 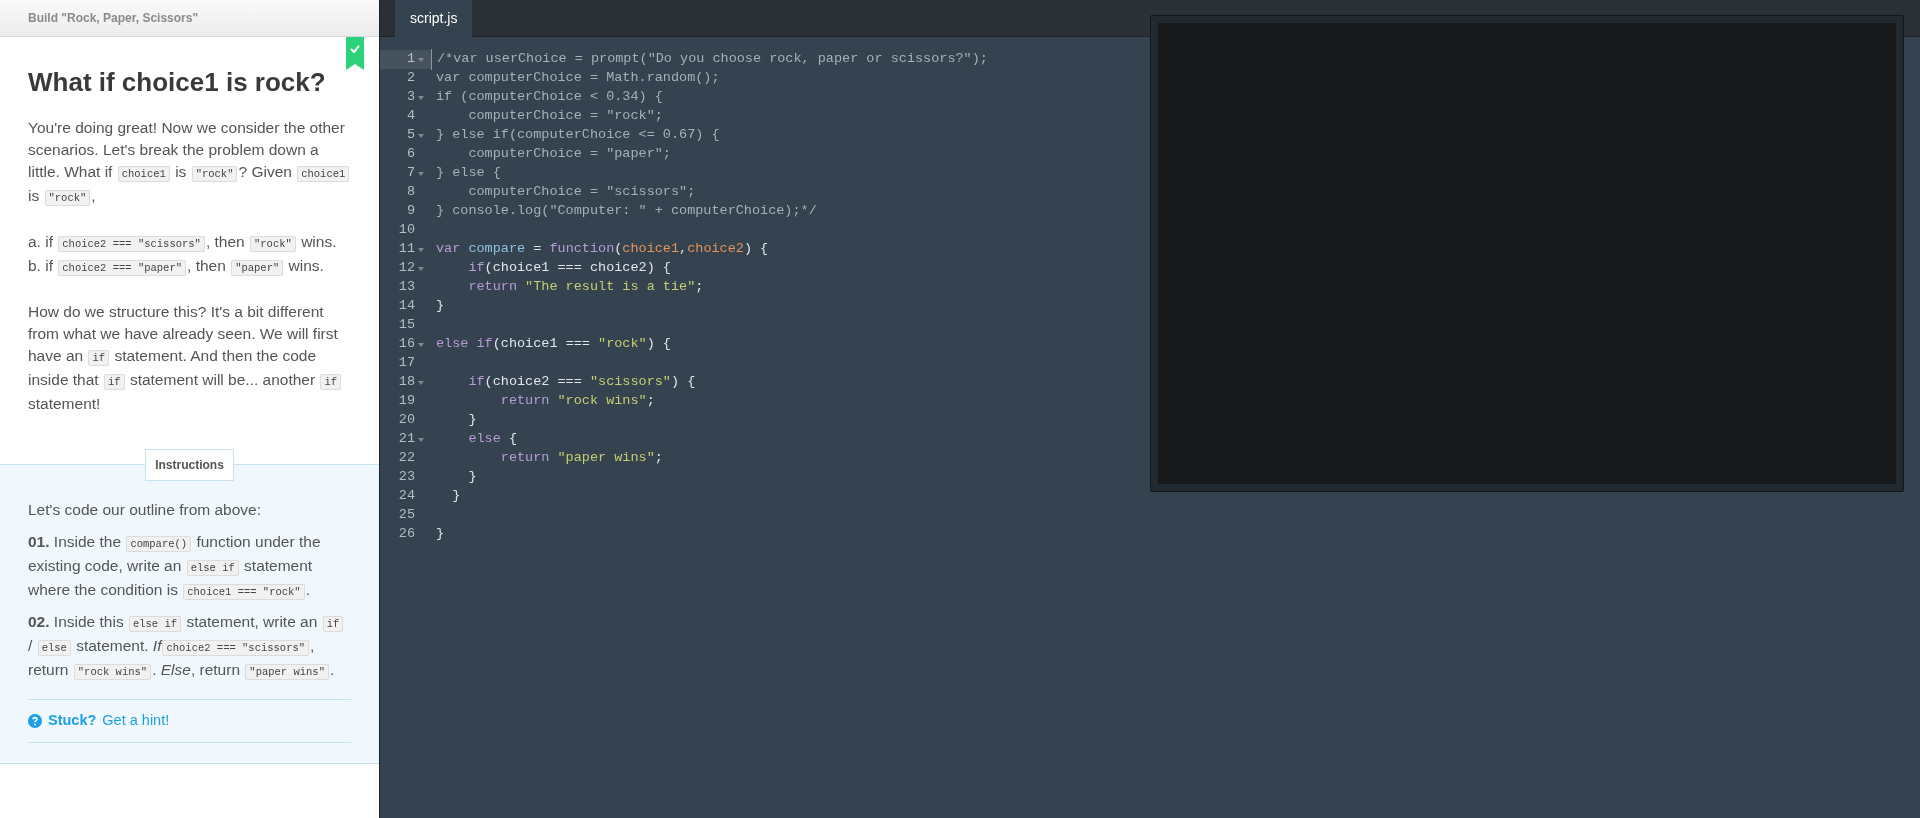 I want to click on line-number: 16, so click(x=406, y=344).